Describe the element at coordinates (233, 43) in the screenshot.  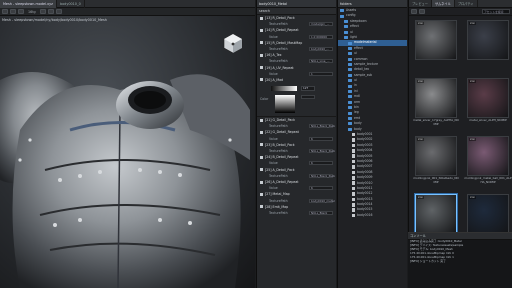
I see `orientation-gizmo-icon` at that location.